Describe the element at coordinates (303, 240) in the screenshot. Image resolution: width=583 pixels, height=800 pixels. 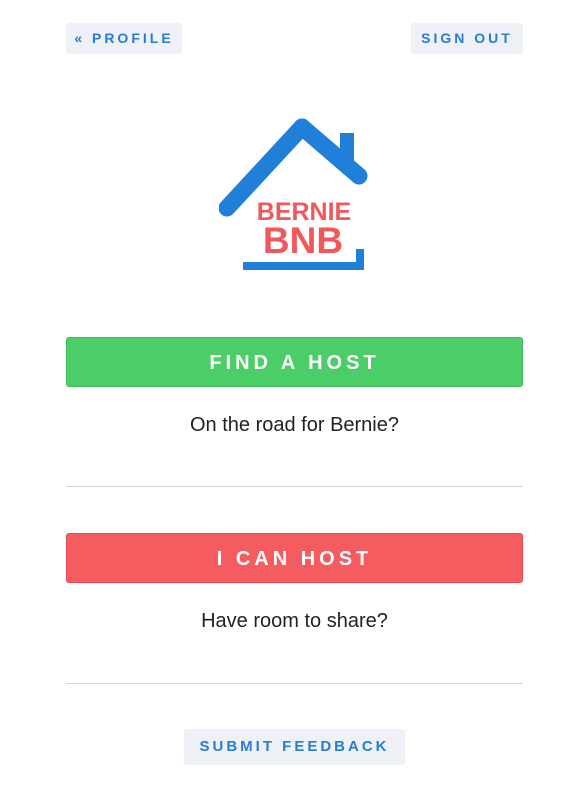
I see `logo-text-bnb: BNB` at that location.